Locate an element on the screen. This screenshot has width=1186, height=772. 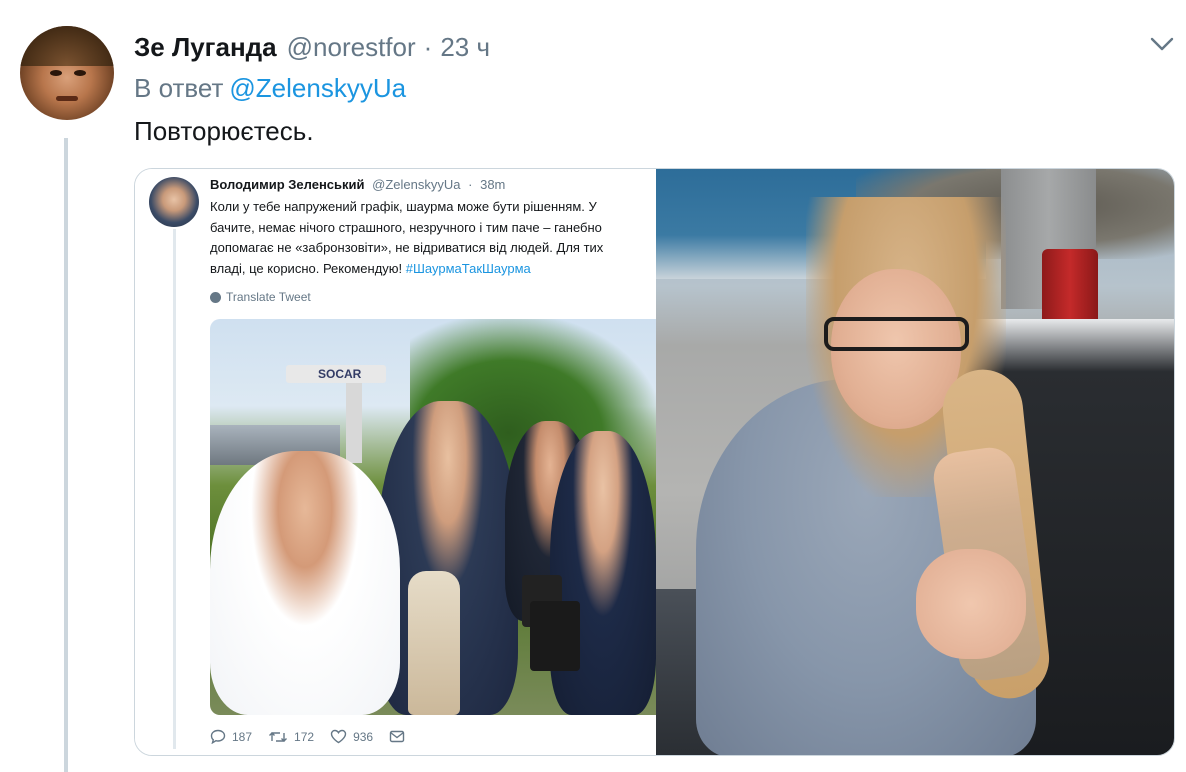
tweet-text: Повторюєтесь. is located at coordinates (224, 131).